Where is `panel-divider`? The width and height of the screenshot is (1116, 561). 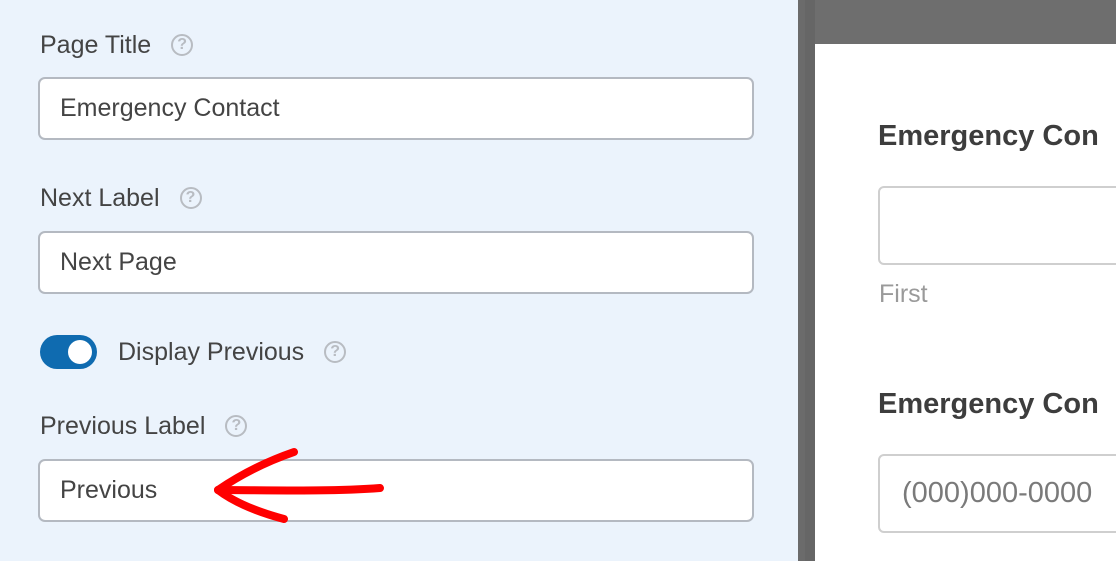
panel-divider is located at coordinates (806, 280).